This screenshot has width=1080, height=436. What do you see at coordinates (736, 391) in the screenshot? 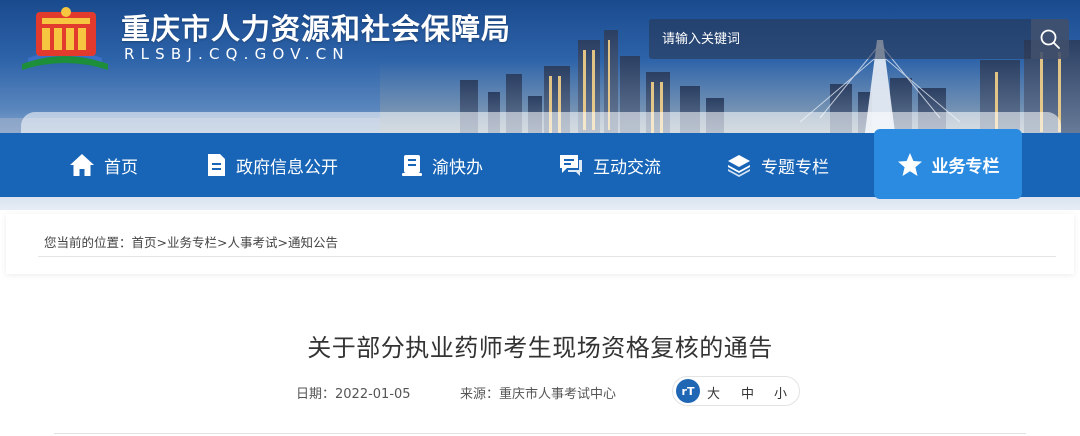
I see `font-size-switcher: rT 大 中 小` at bounding box center [736, 391].